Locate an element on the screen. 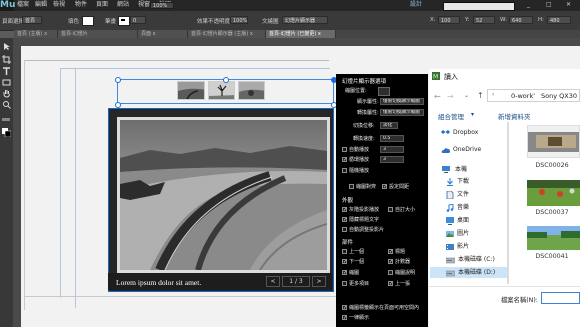 This screenshot has height=327, width=580. selection-tool-icon is located at coordinates (6, 46).